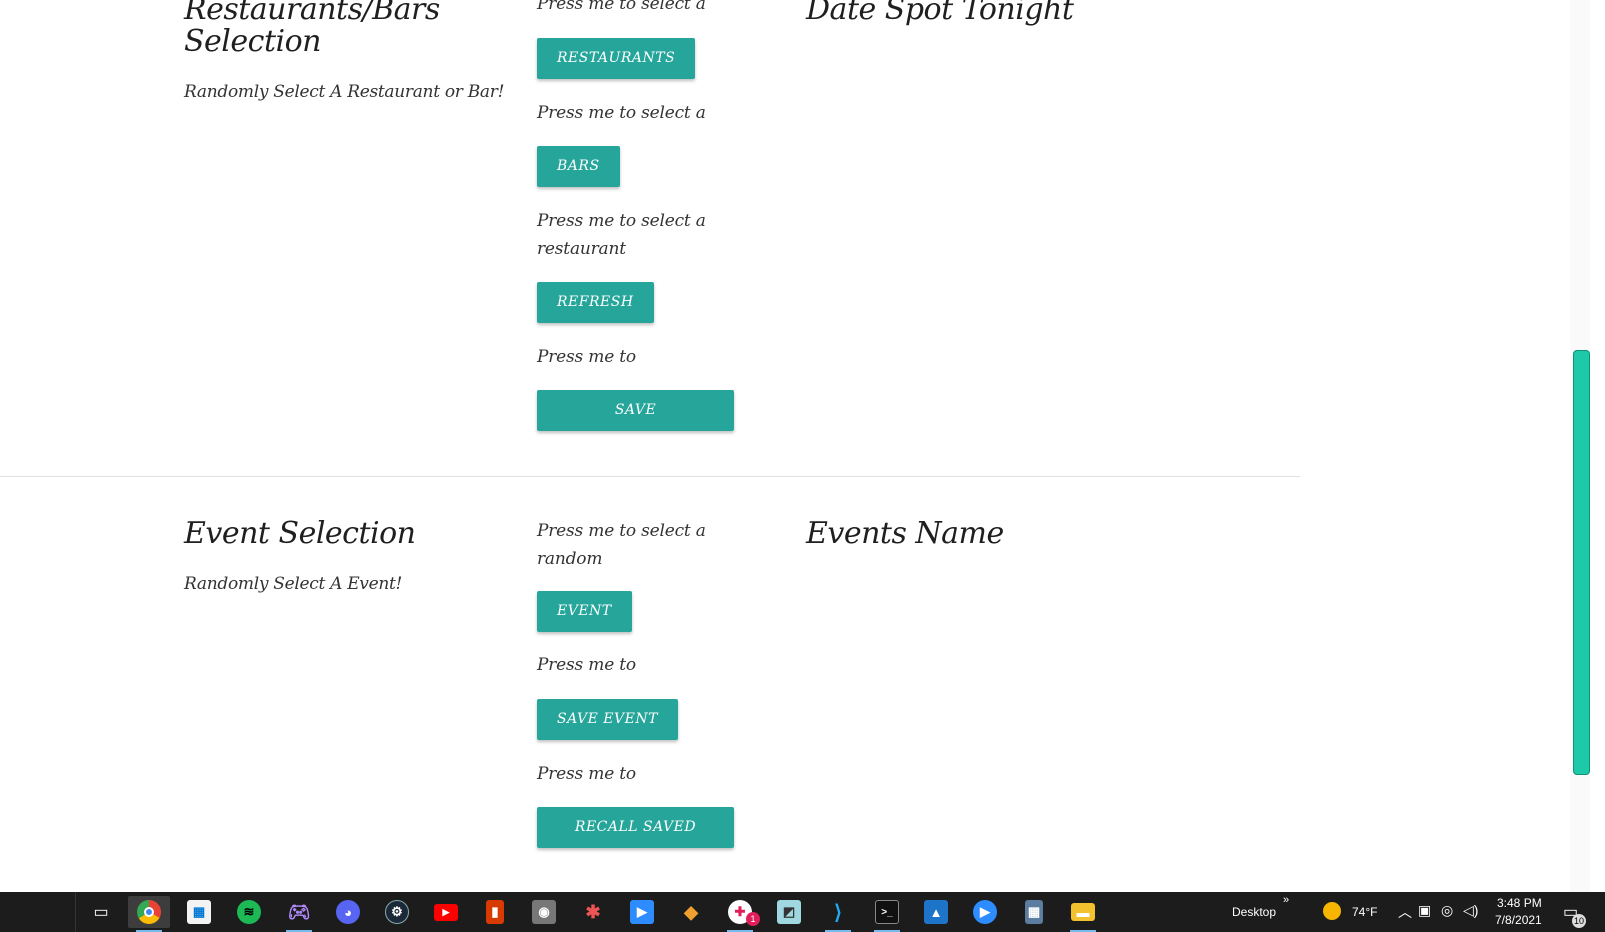  I want to click on save-button: SAVE, so click(635, 410).